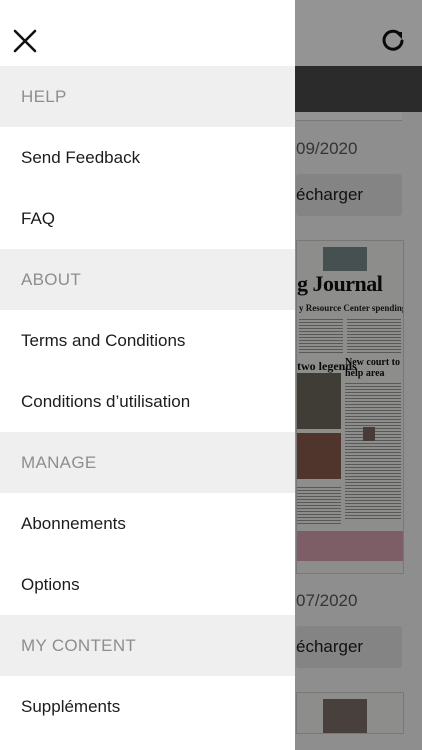 This screenshot has height=750, width=422. Describe the element at coordinates (147, 218) in the screenshot. I see `menu-item-faq: FAQ` at that location.